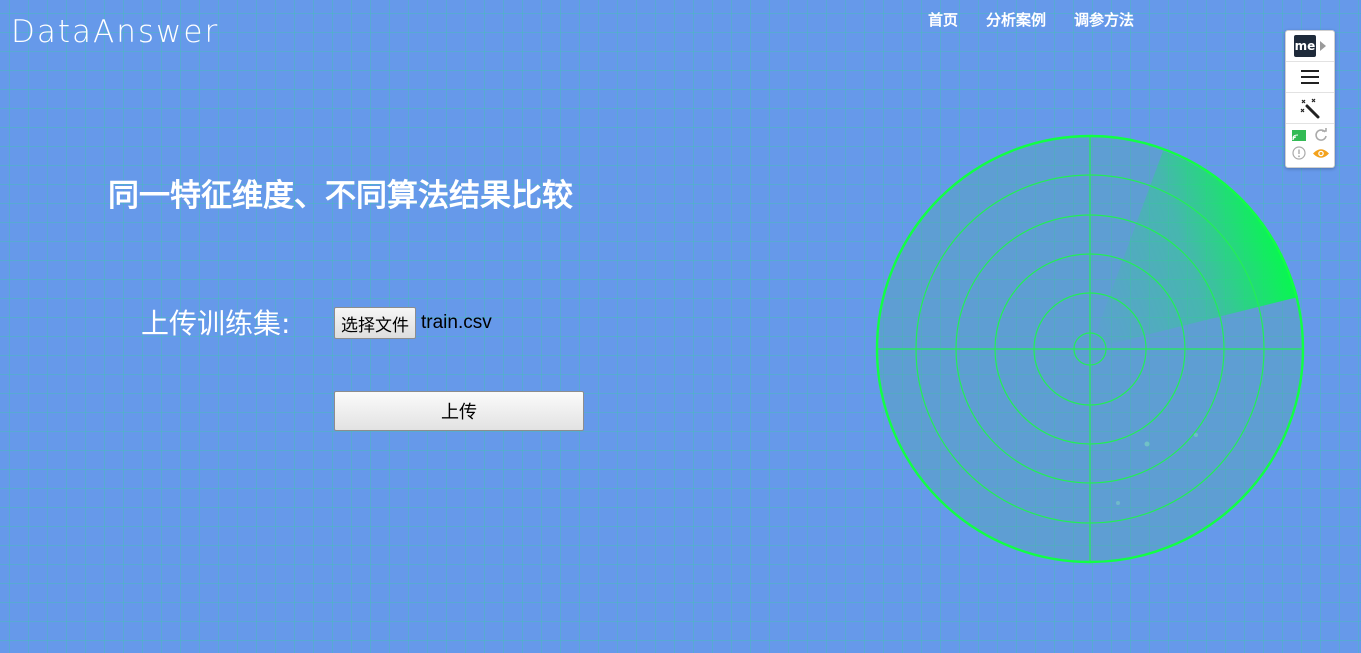 The width and height of the screenshot is (1361, 653). I want to click on cast-button, so click(1299, 135).